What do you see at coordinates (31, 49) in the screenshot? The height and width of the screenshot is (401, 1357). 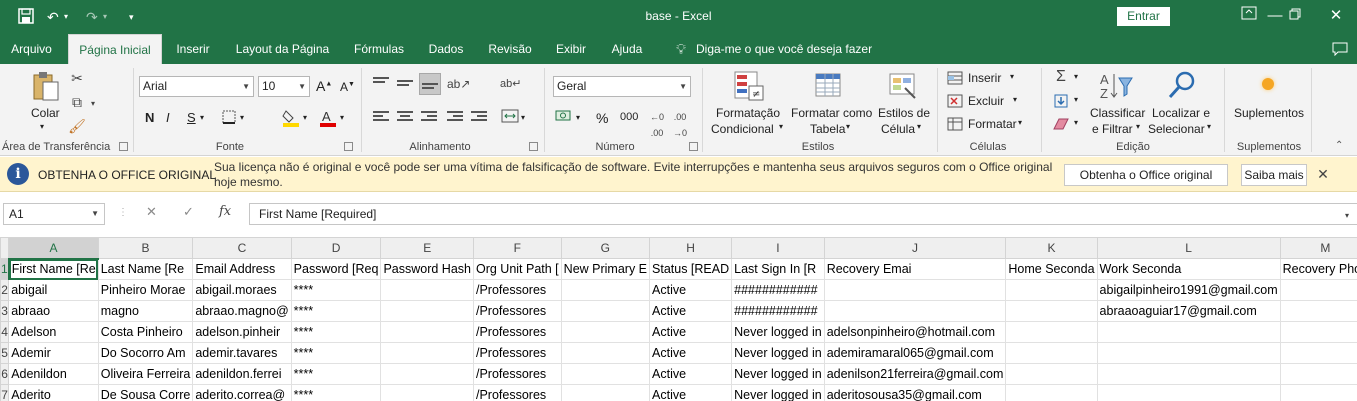 I see `tab-arquivo: Arquivo` at bounding box center [31, 49].